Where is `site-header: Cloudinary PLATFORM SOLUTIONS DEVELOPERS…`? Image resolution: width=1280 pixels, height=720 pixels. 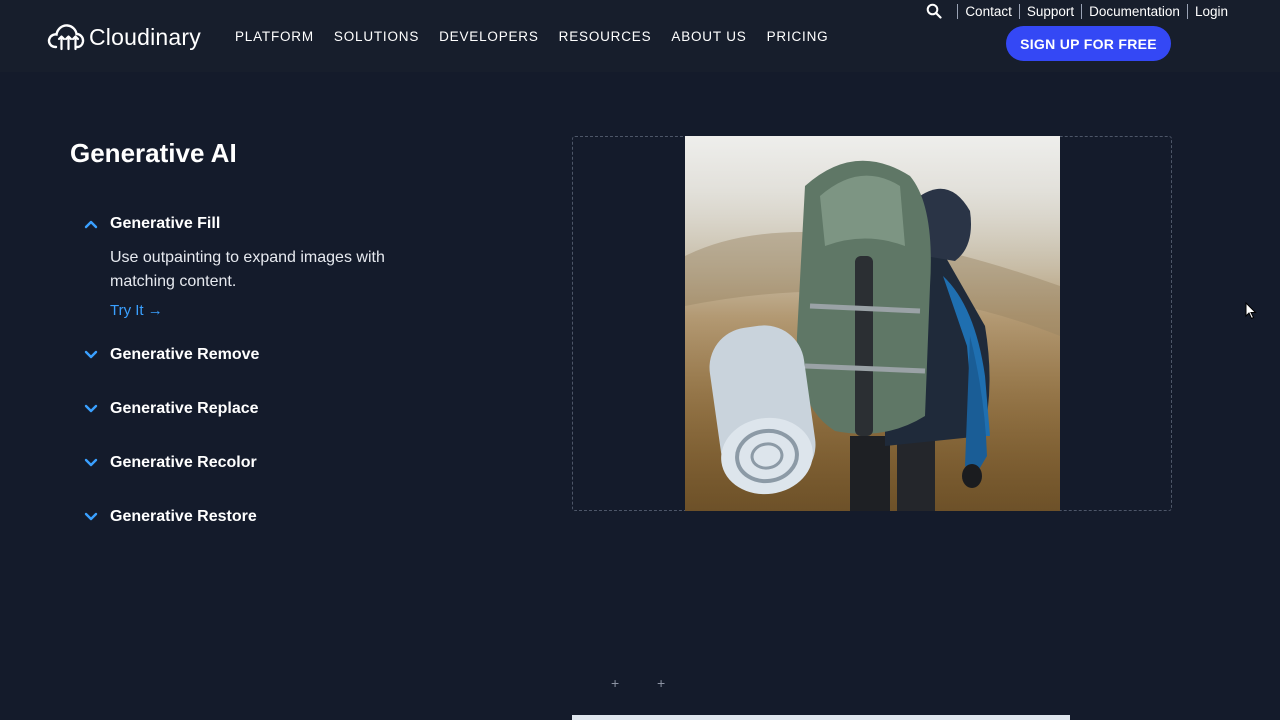 site-header: Cloudinary PLATFORM SOLUTIONS DEVELOPERS… is located at coordinates (640, 36).